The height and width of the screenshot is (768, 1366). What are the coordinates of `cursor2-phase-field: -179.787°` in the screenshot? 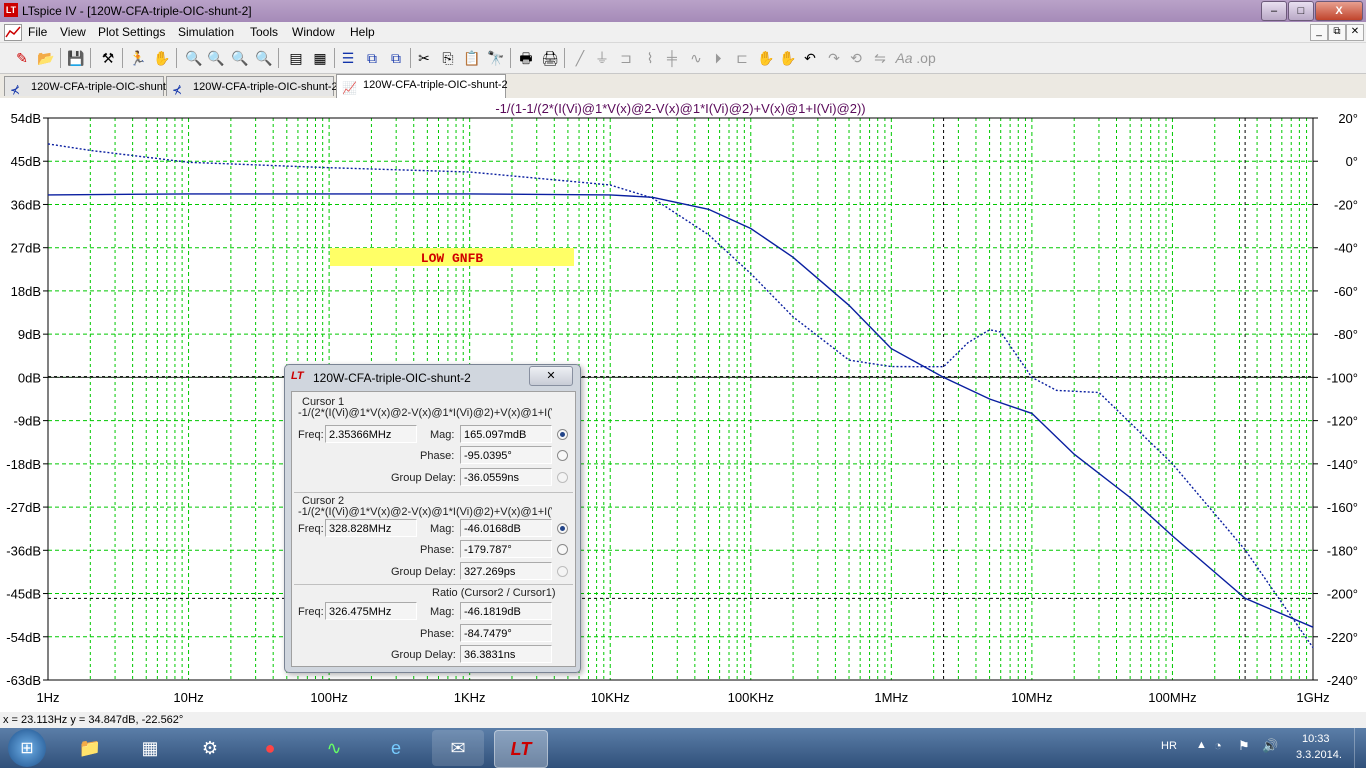 It's located at (506, 549).